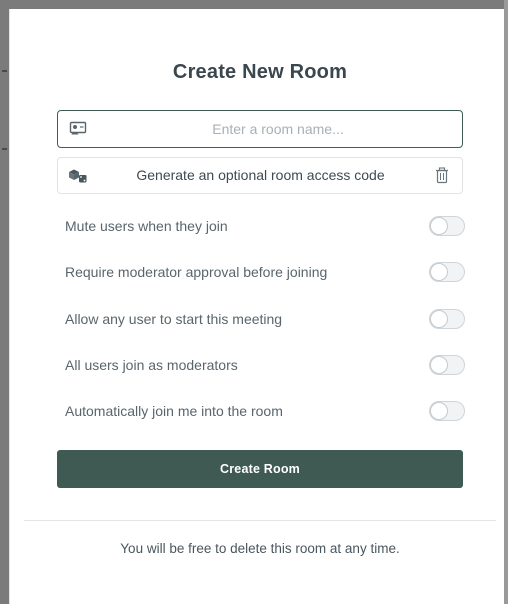 This screenshot has width=508, height=604. I want to click on access-code-generator: Generate an optional room access code, so click(260, 175).